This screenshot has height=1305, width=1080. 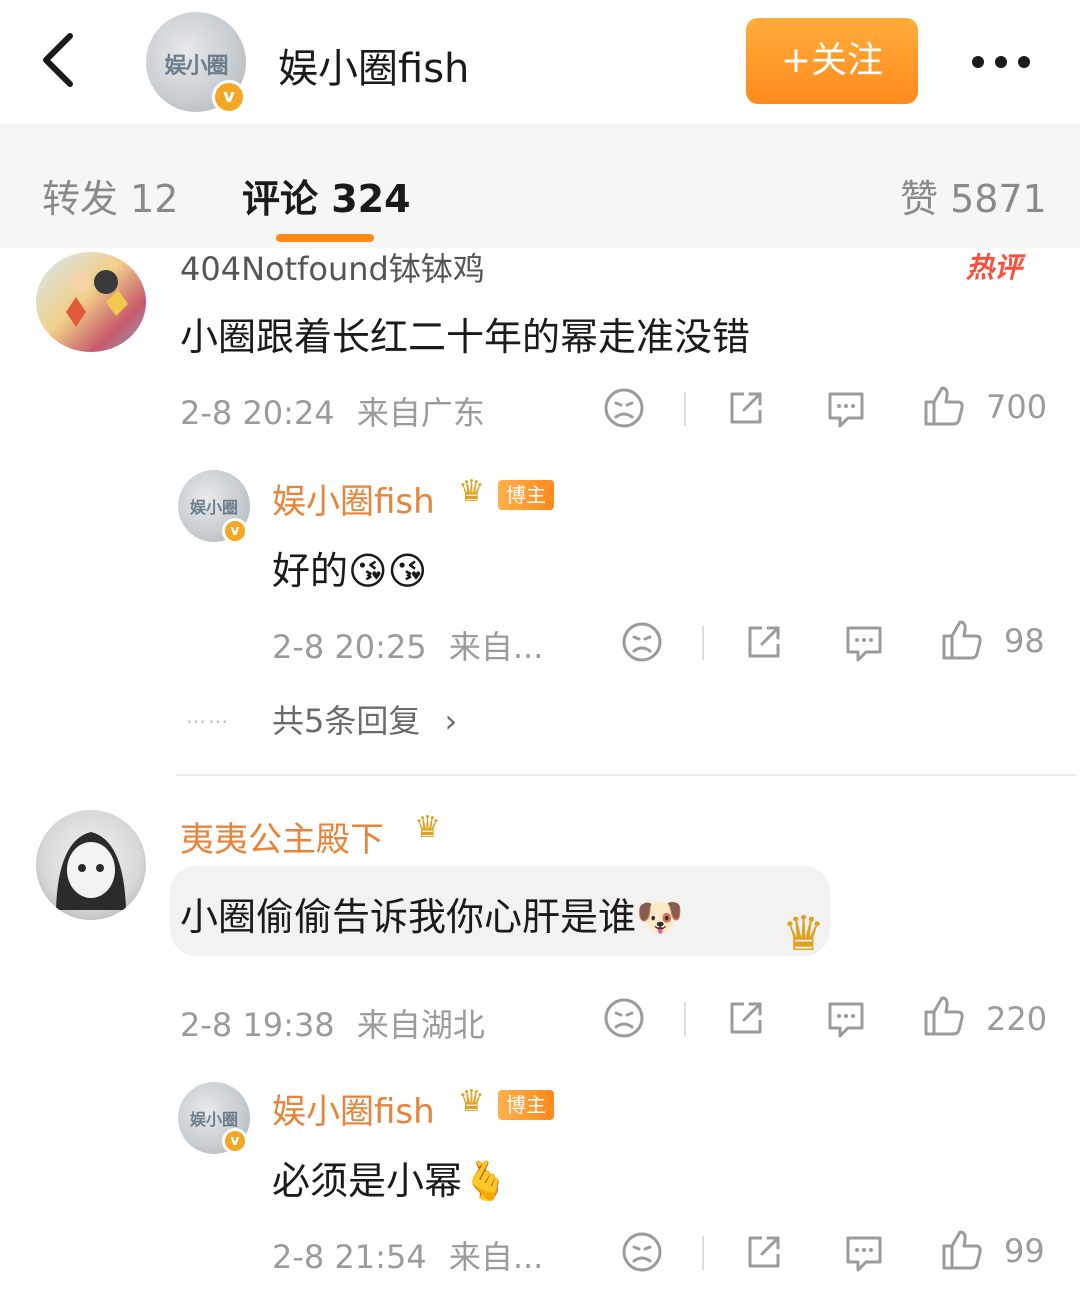 What do you see at coordinates (465, 337) in the screenshot?
I see `comment-text: 小圈跟着长红二十年的幂走准没错` at bounding box center [465, 337].